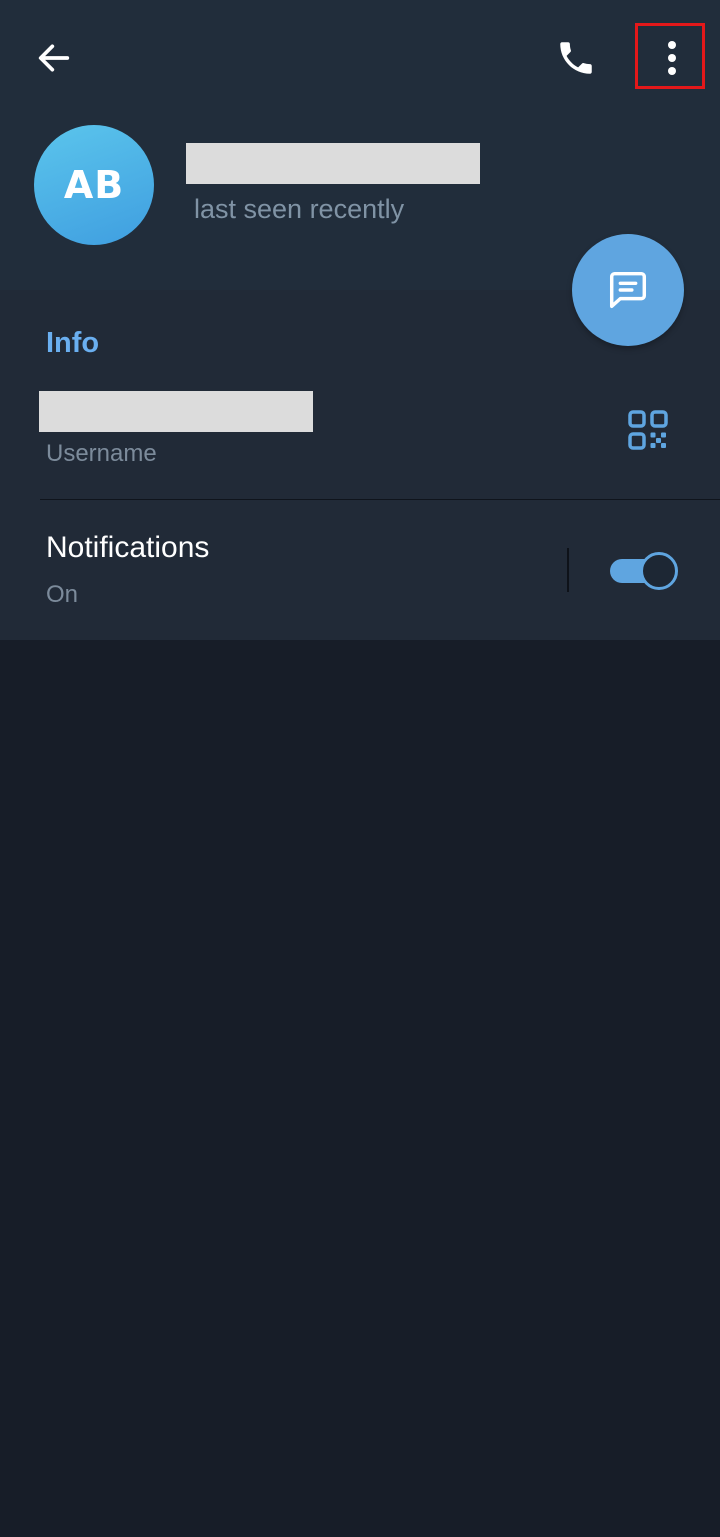 The width and height of the screenshot is (720, 1537). I want to click on message-icon, so click(628, 290).